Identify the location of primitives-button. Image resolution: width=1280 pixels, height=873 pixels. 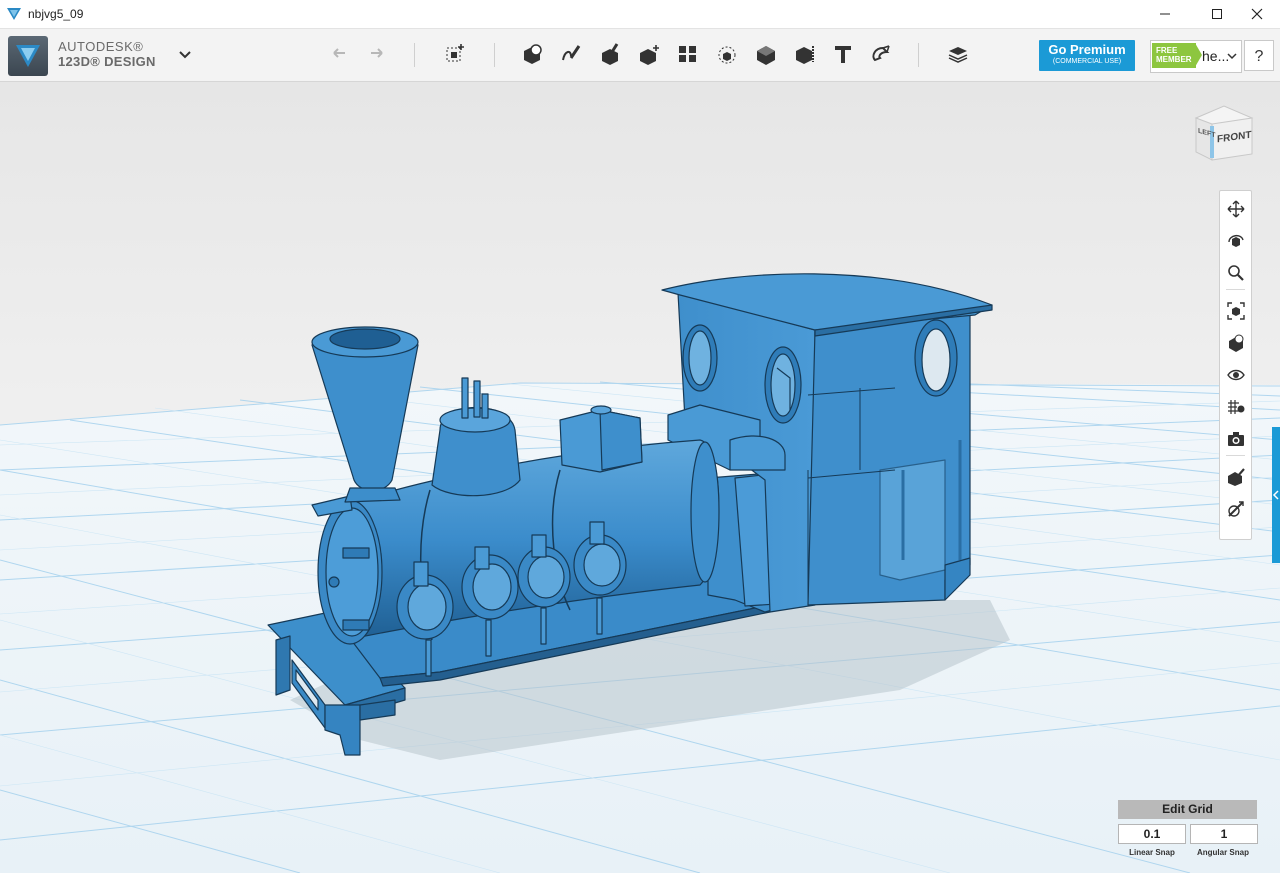
(532, 54).